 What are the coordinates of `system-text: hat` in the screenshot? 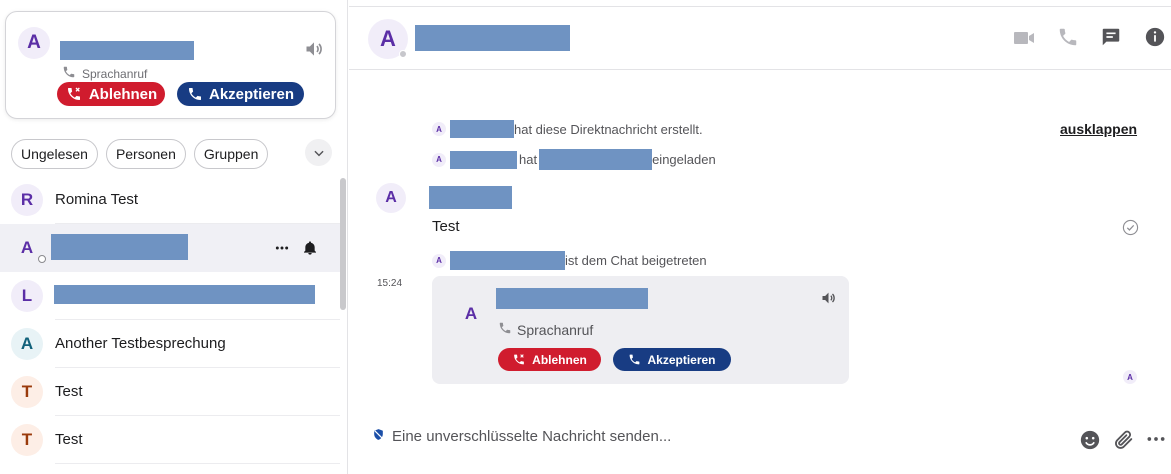 It's located at (528, 159).